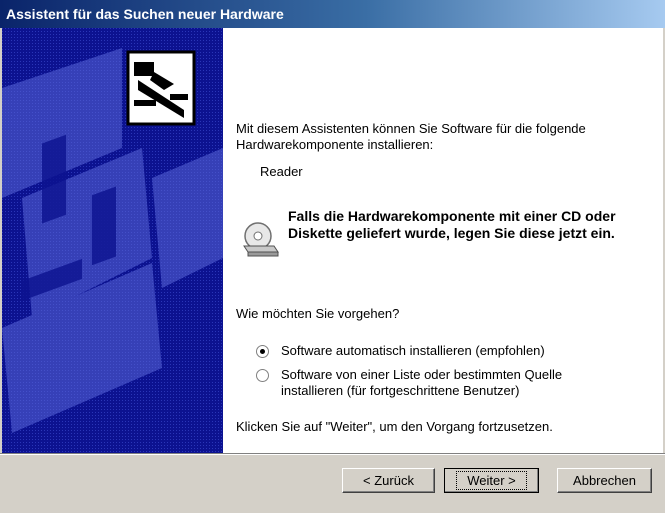 The height and width of the screenshot is (513, 665). What do you see at coordinates (160, 88) in the screenshot?
I see `hardware-card-icon` at bounding box center [160, 88].